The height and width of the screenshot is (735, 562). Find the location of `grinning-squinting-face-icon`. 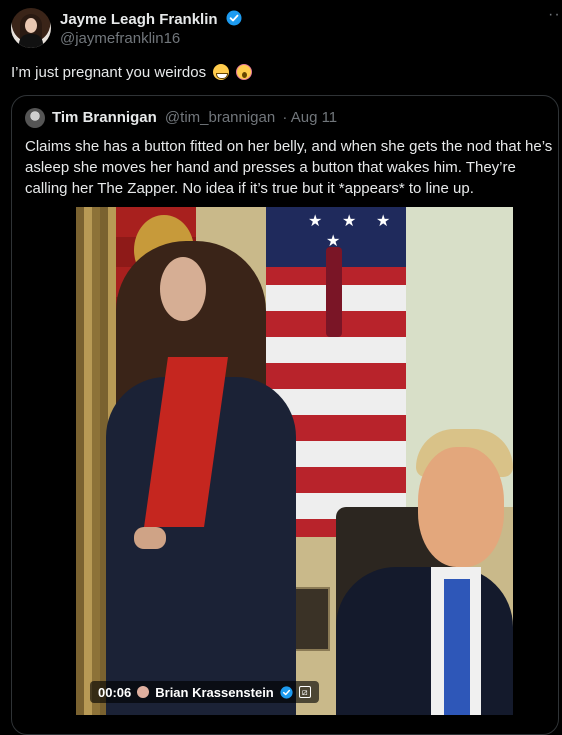

grinning-squinting-face-icon is located at coordinates (221, 72).